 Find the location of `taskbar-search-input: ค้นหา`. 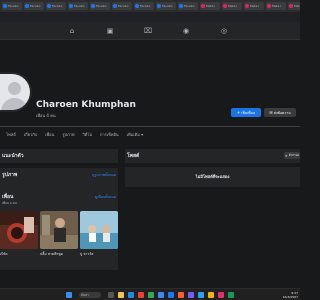

taskbar-search-input: ค้นหา is located at coordinates (90, 295).